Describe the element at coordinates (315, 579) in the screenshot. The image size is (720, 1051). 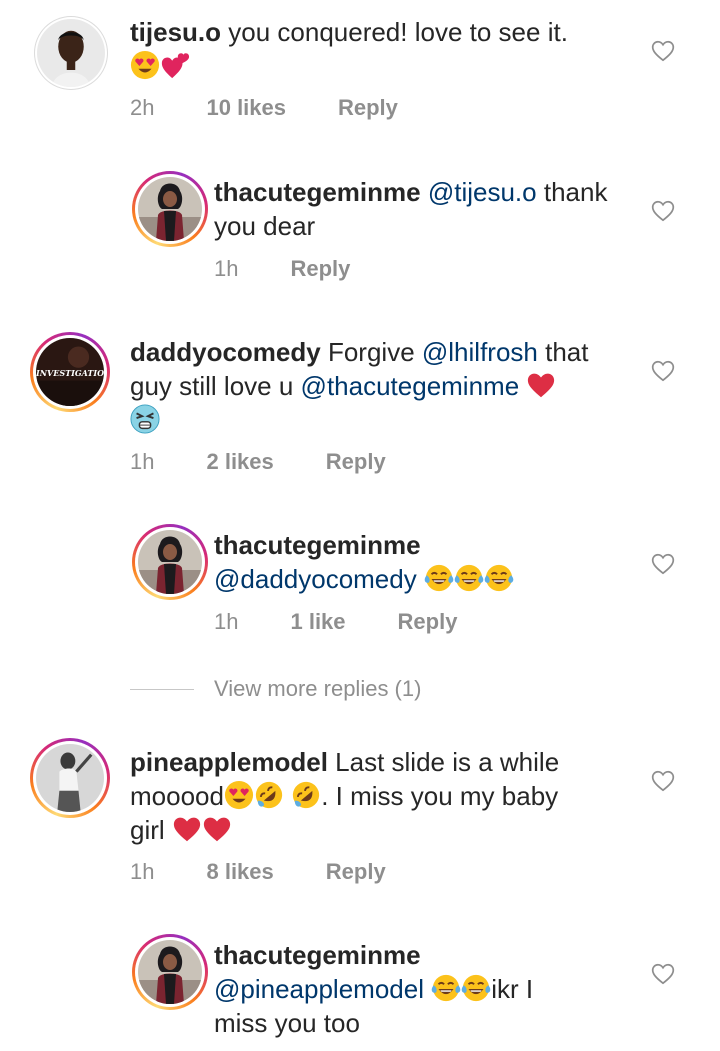
I see `mention-link: @daddyocomedy` at that location.